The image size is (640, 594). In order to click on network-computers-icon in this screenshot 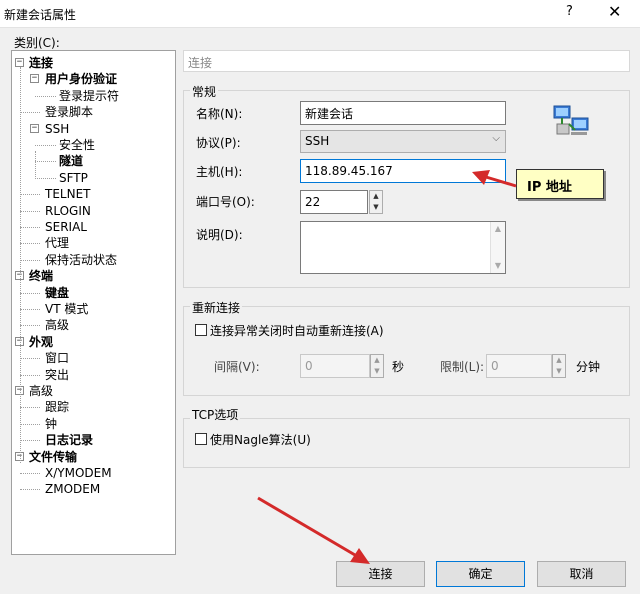, I will do `click(571, 120)`.